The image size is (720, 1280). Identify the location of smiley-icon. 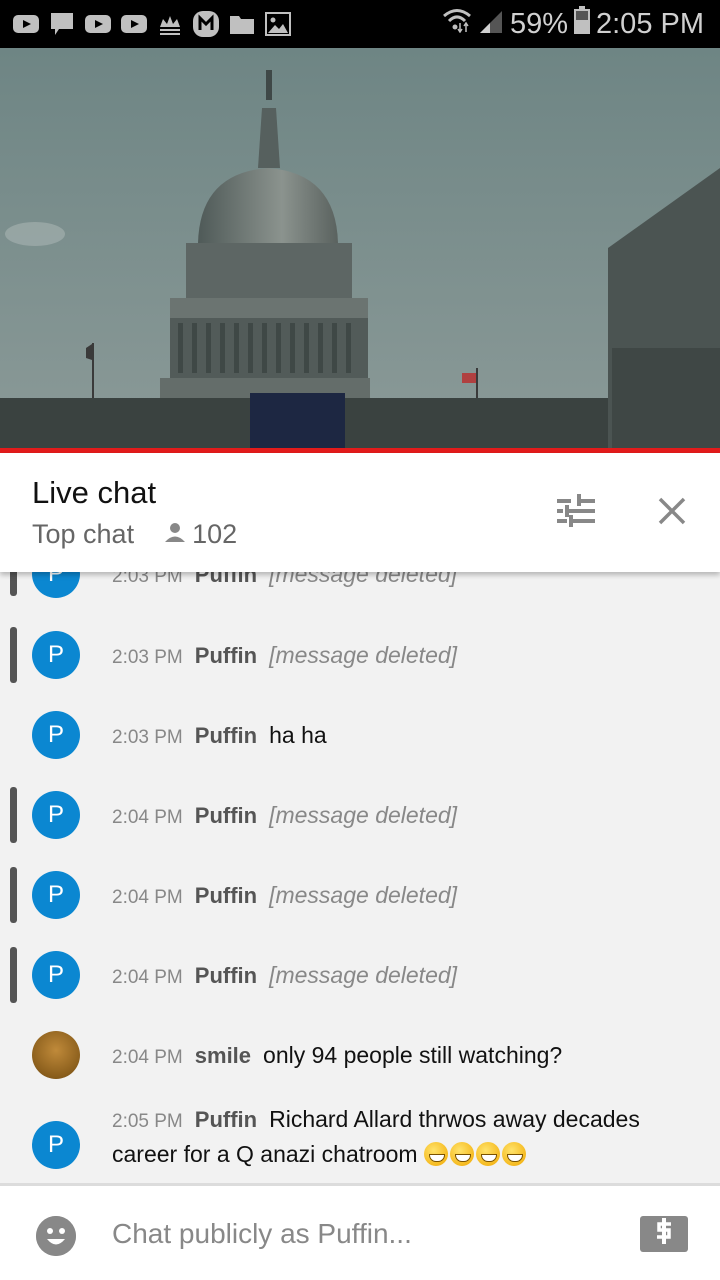
(56, 1238).